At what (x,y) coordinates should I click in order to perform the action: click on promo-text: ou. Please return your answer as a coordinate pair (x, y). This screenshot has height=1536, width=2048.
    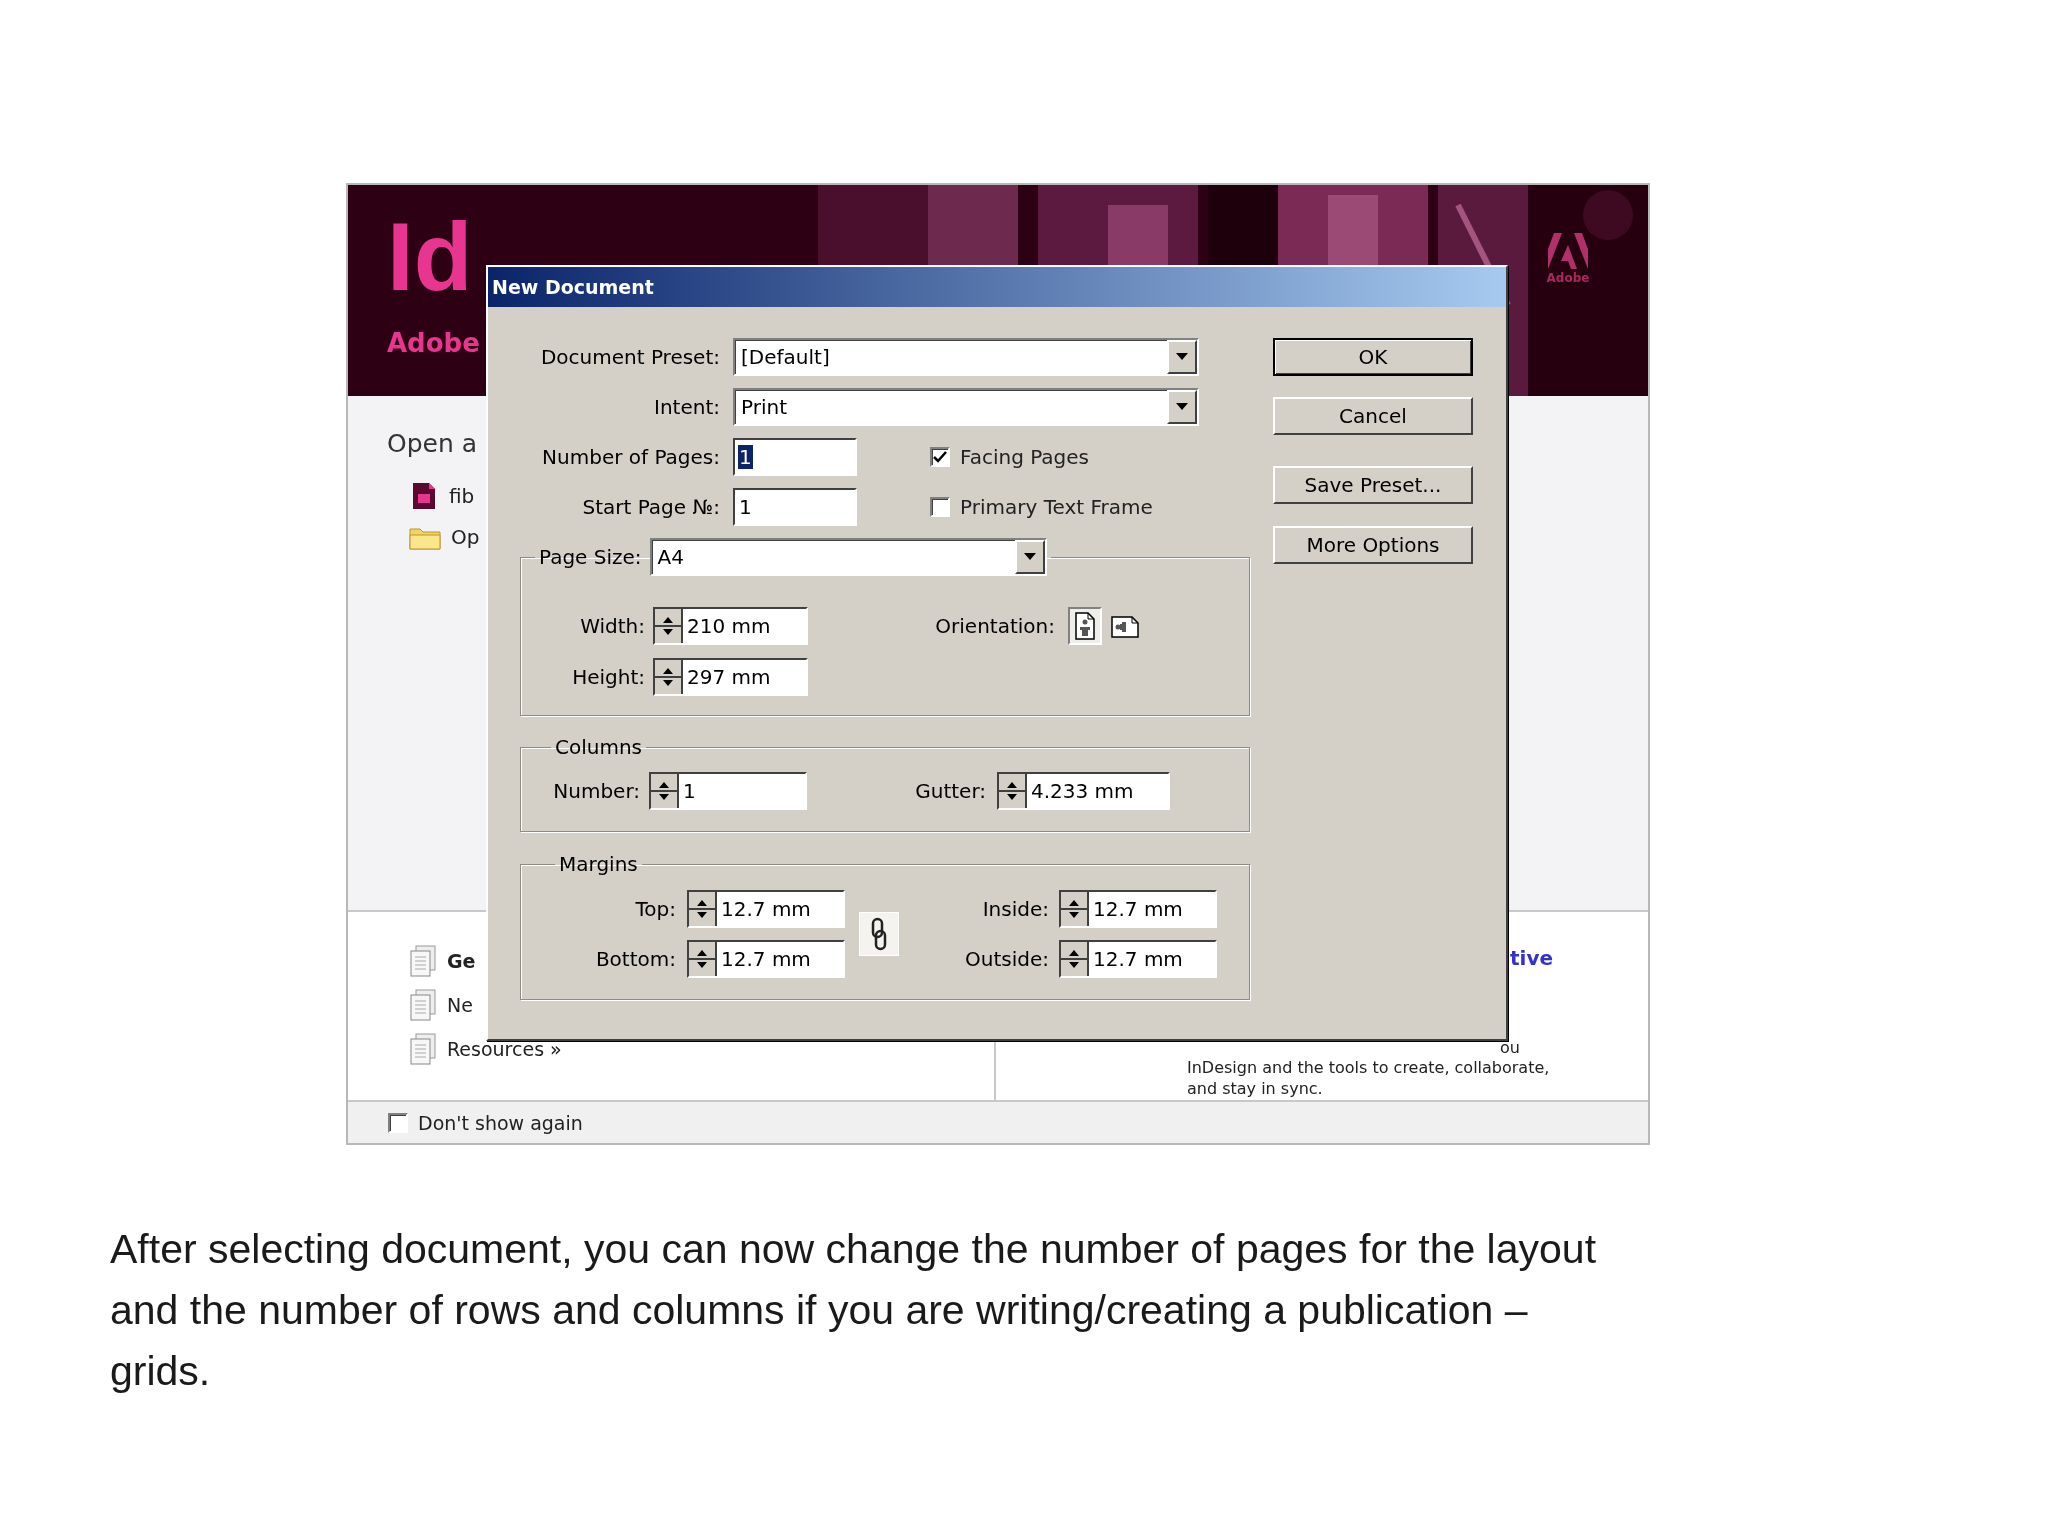
    Looking at the image, I should click on (1510, 1048).